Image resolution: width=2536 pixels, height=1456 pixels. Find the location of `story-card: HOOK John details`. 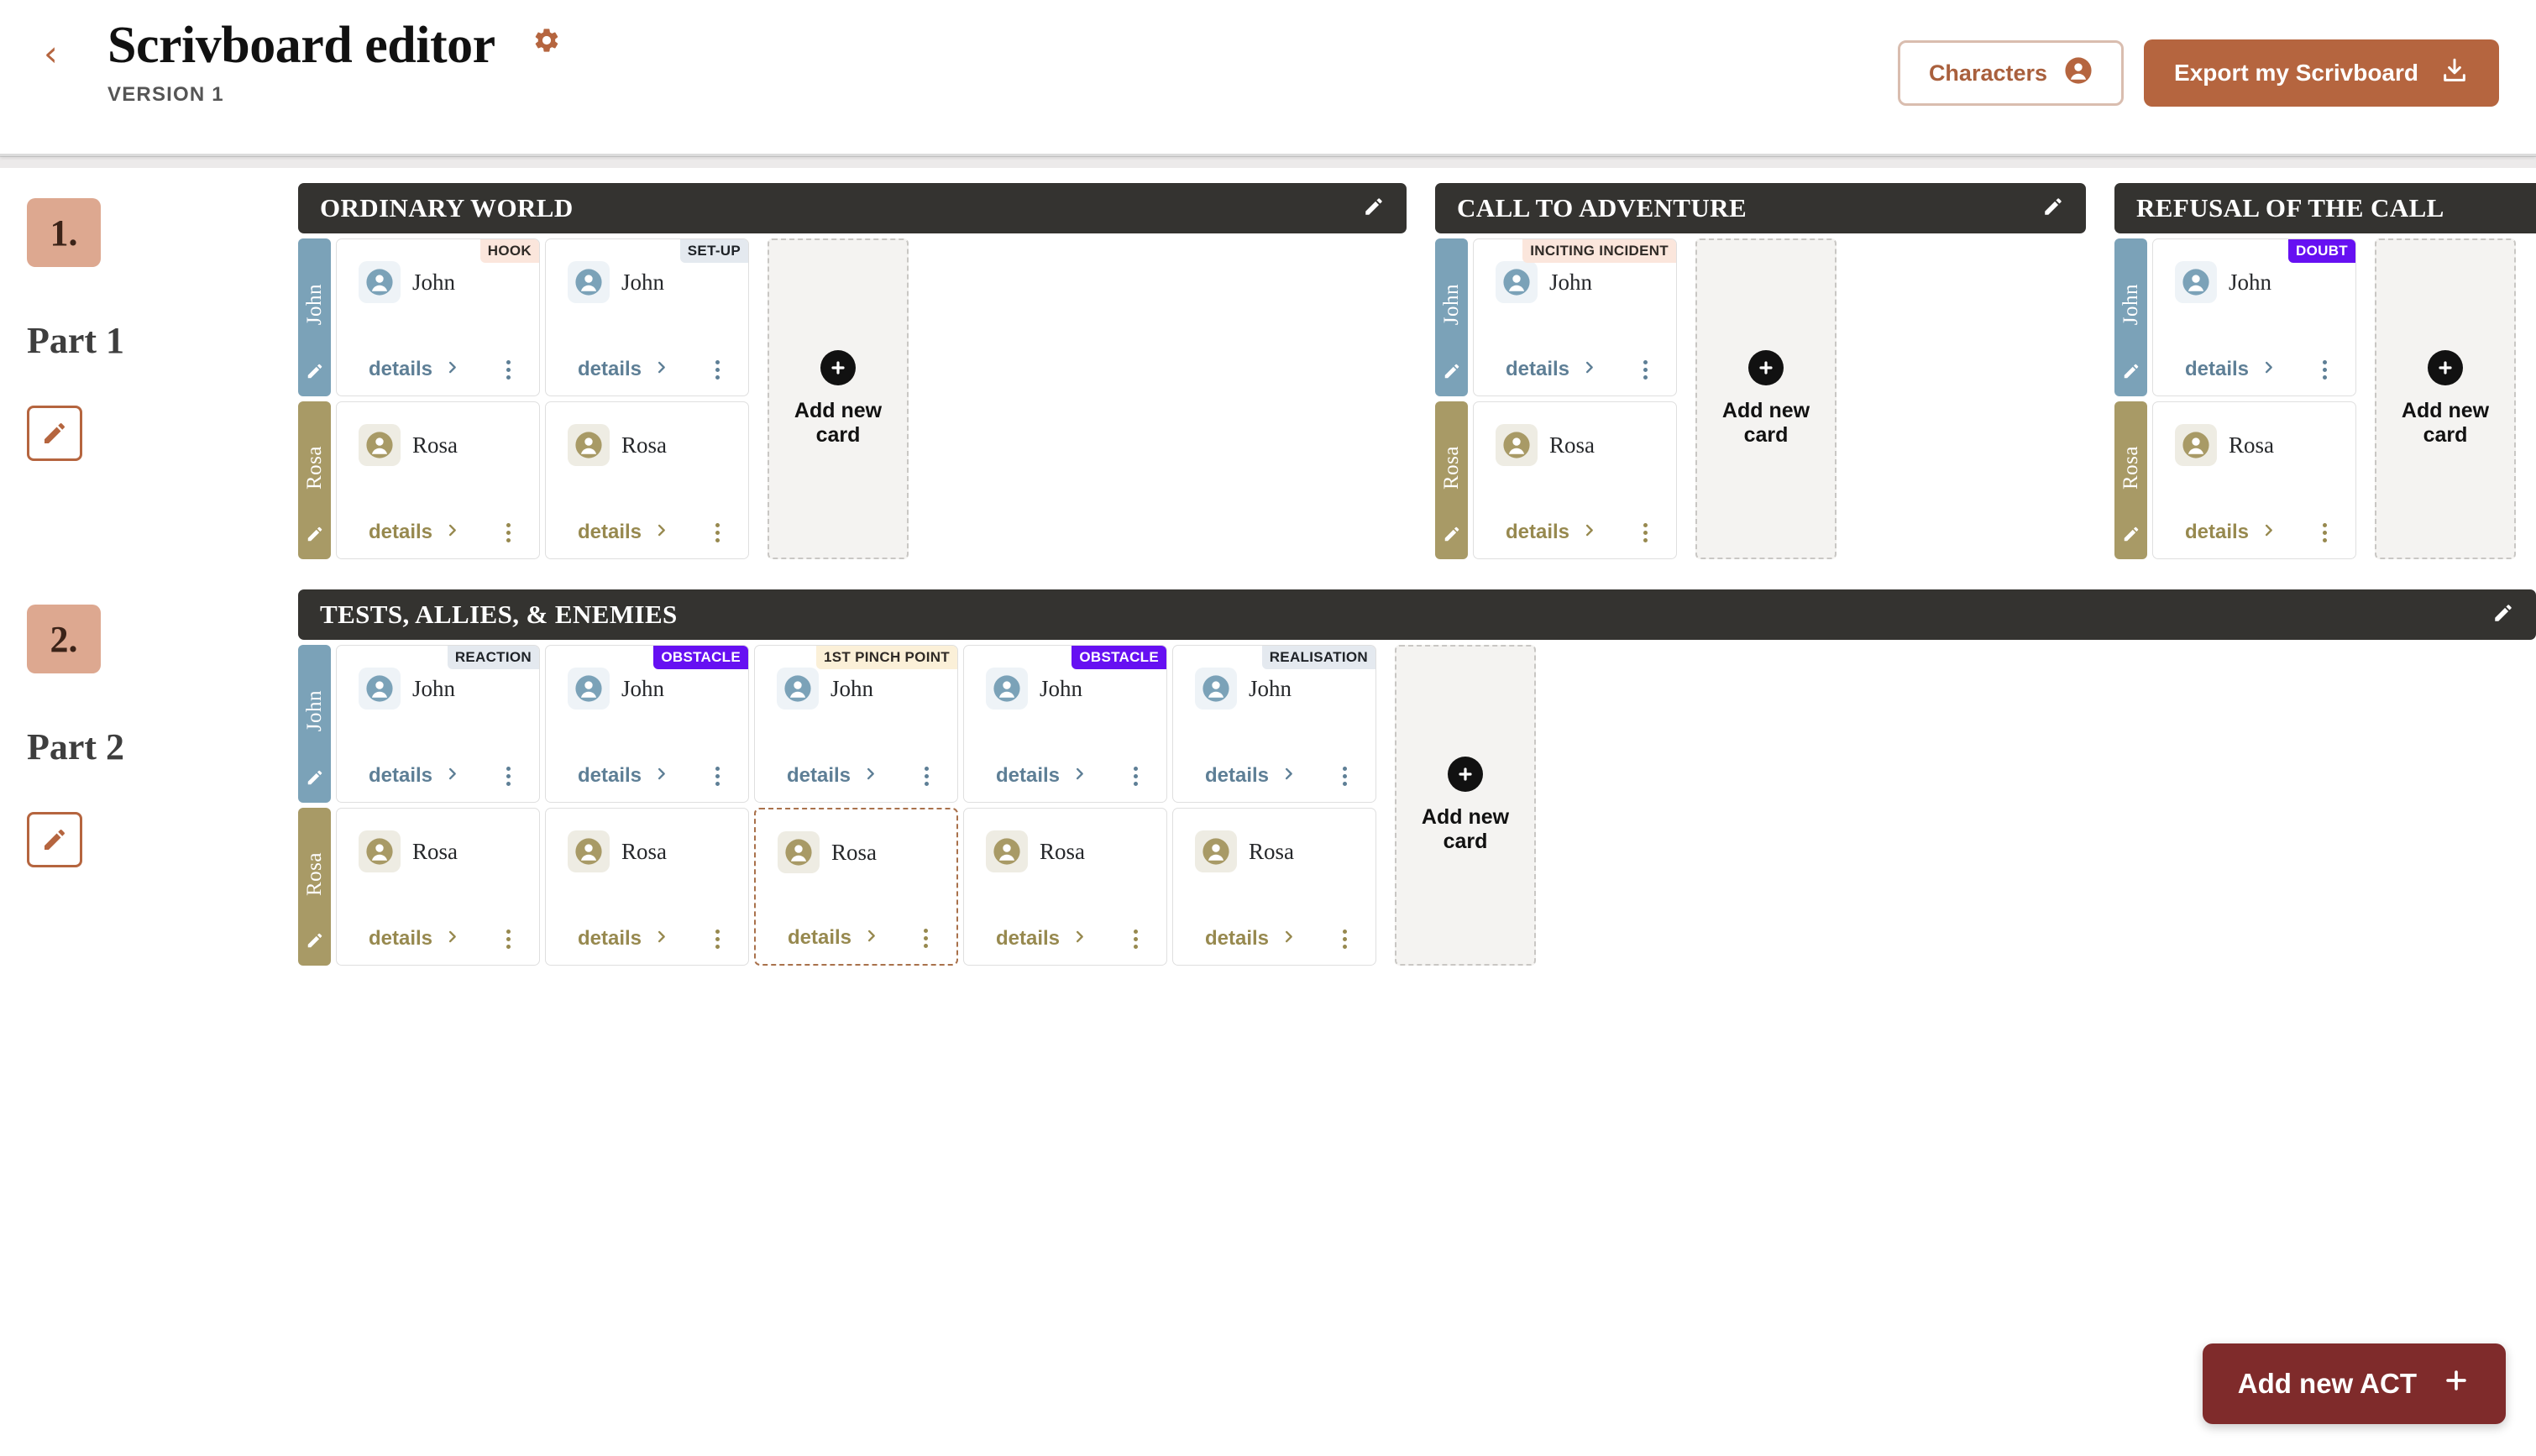

story-card: HOOK John details is located at coordinates (438, 317).